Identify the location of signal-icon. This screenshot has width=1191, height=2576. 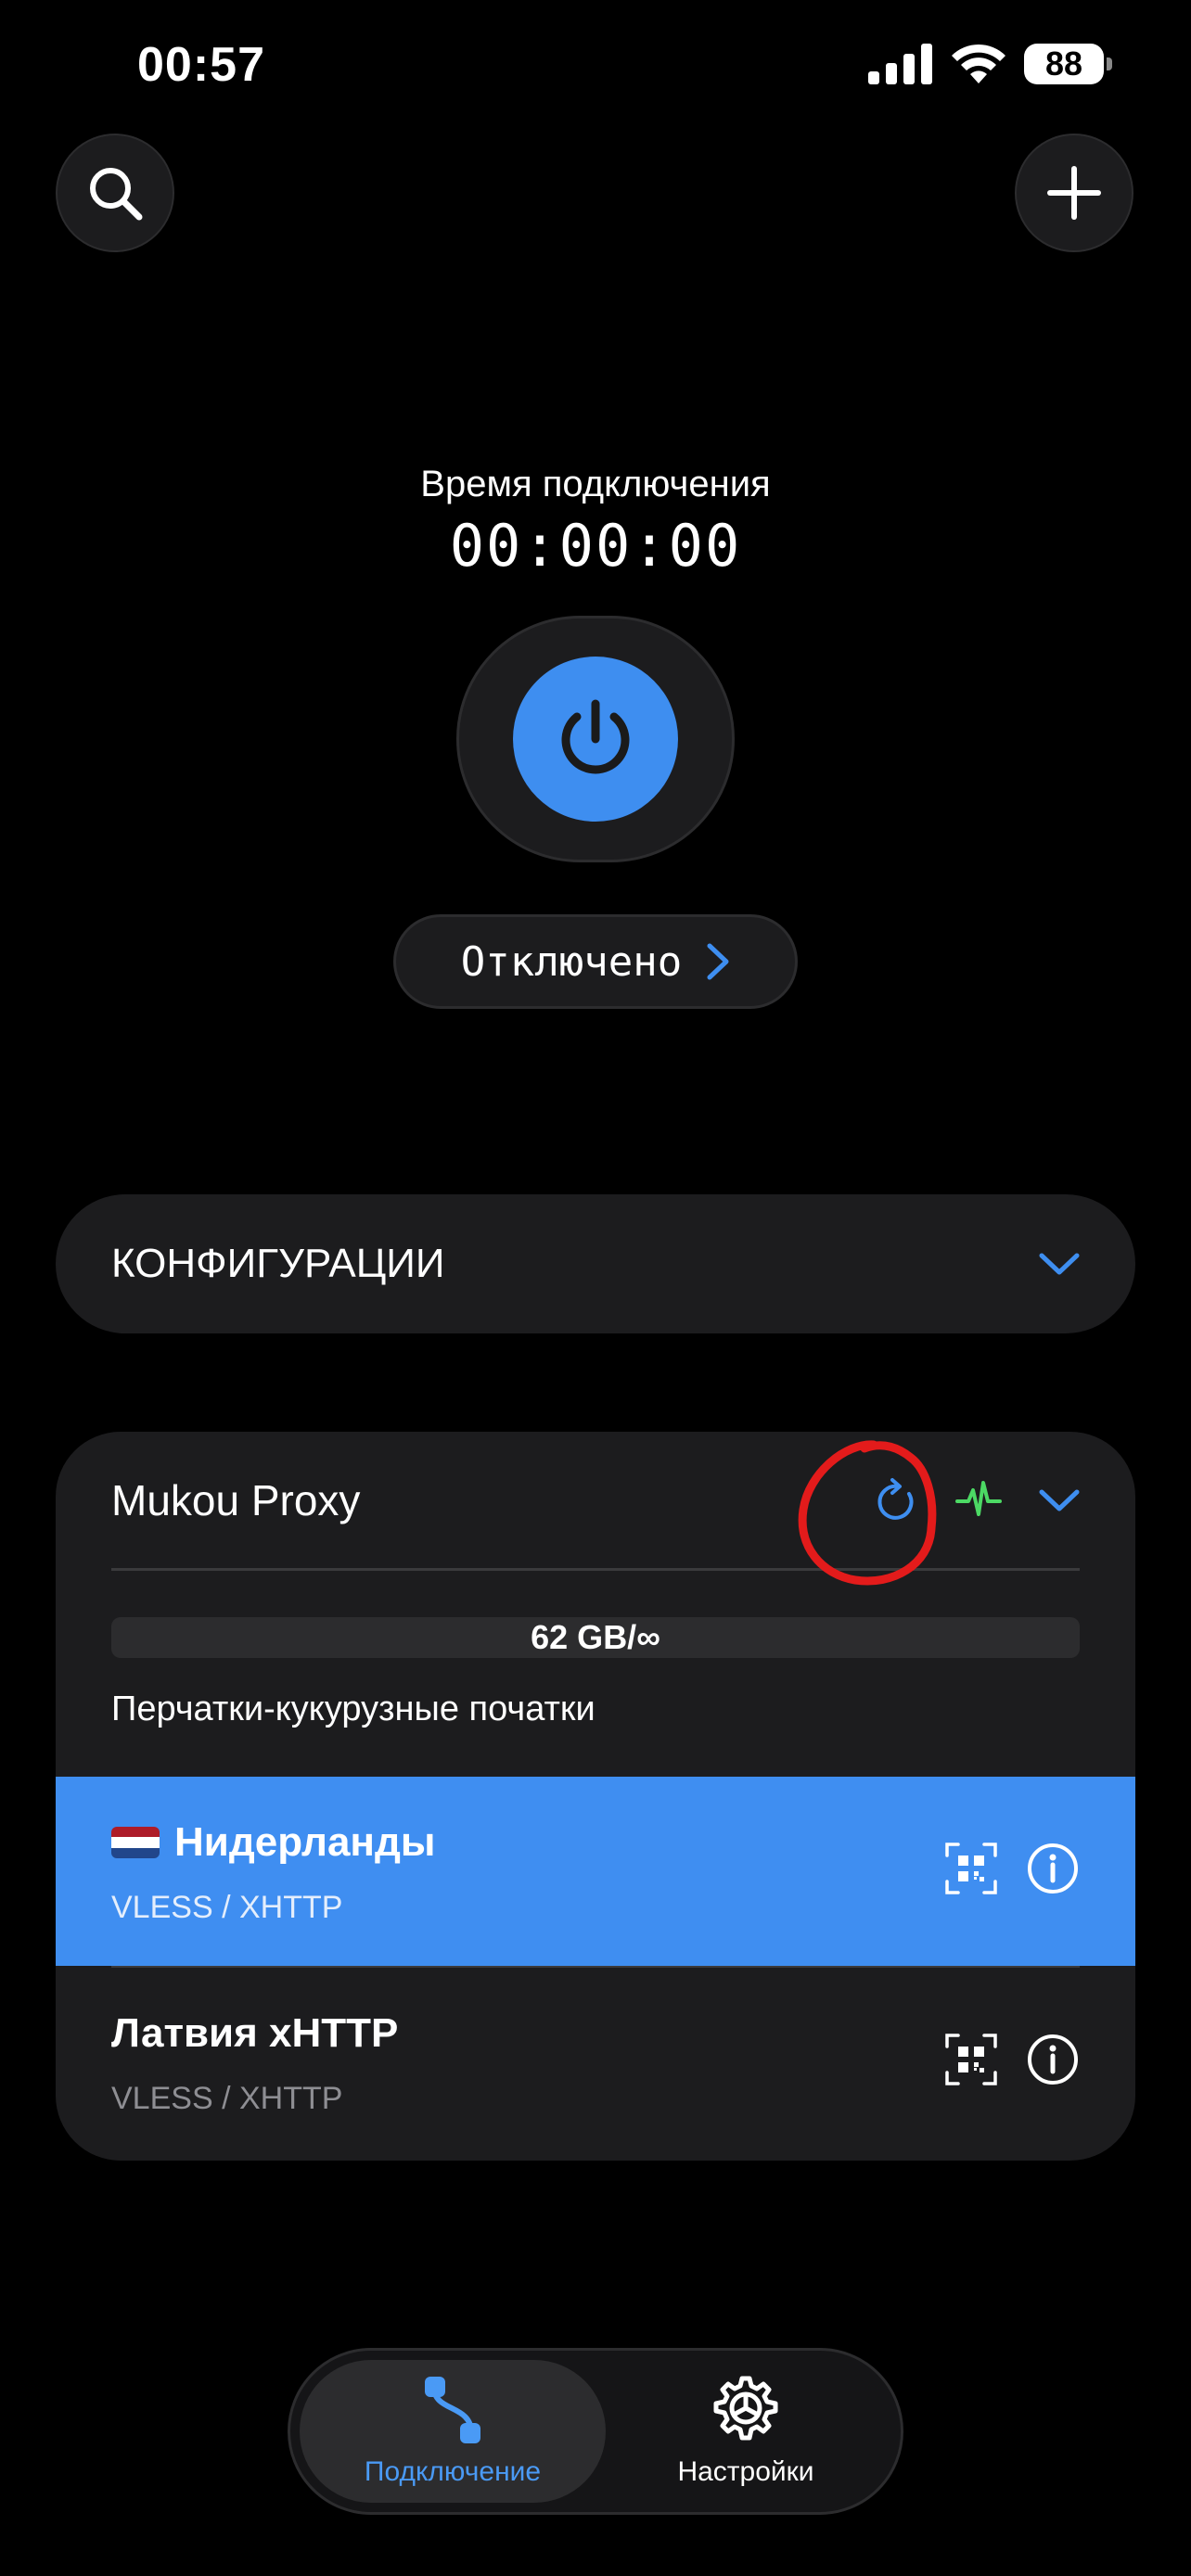
(900, 64).